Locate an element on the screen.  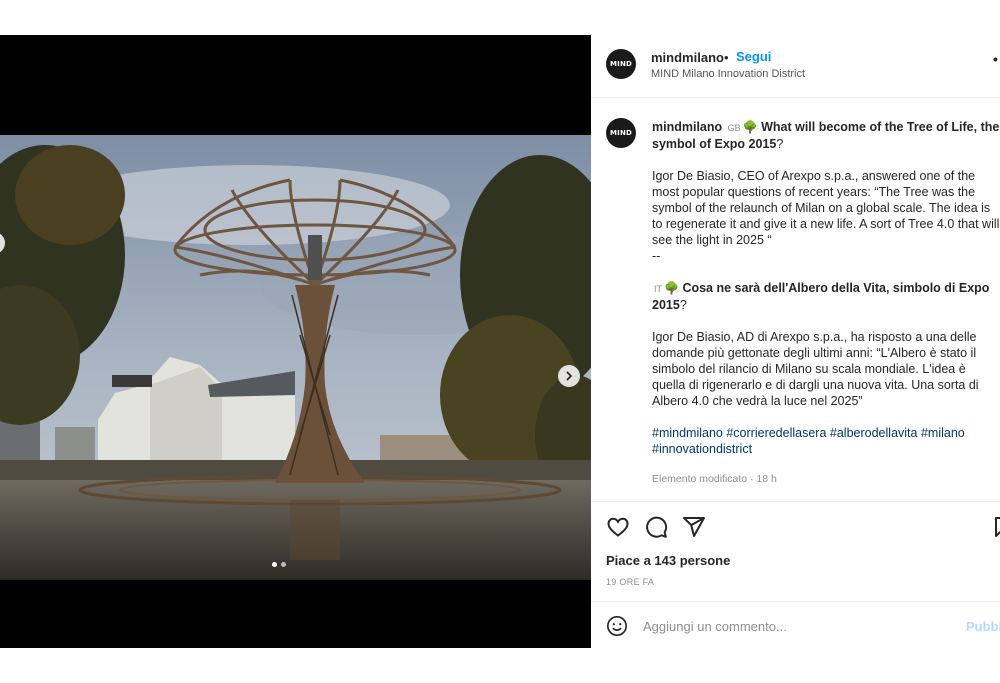
action-bar is located at coordinates (656, 527).